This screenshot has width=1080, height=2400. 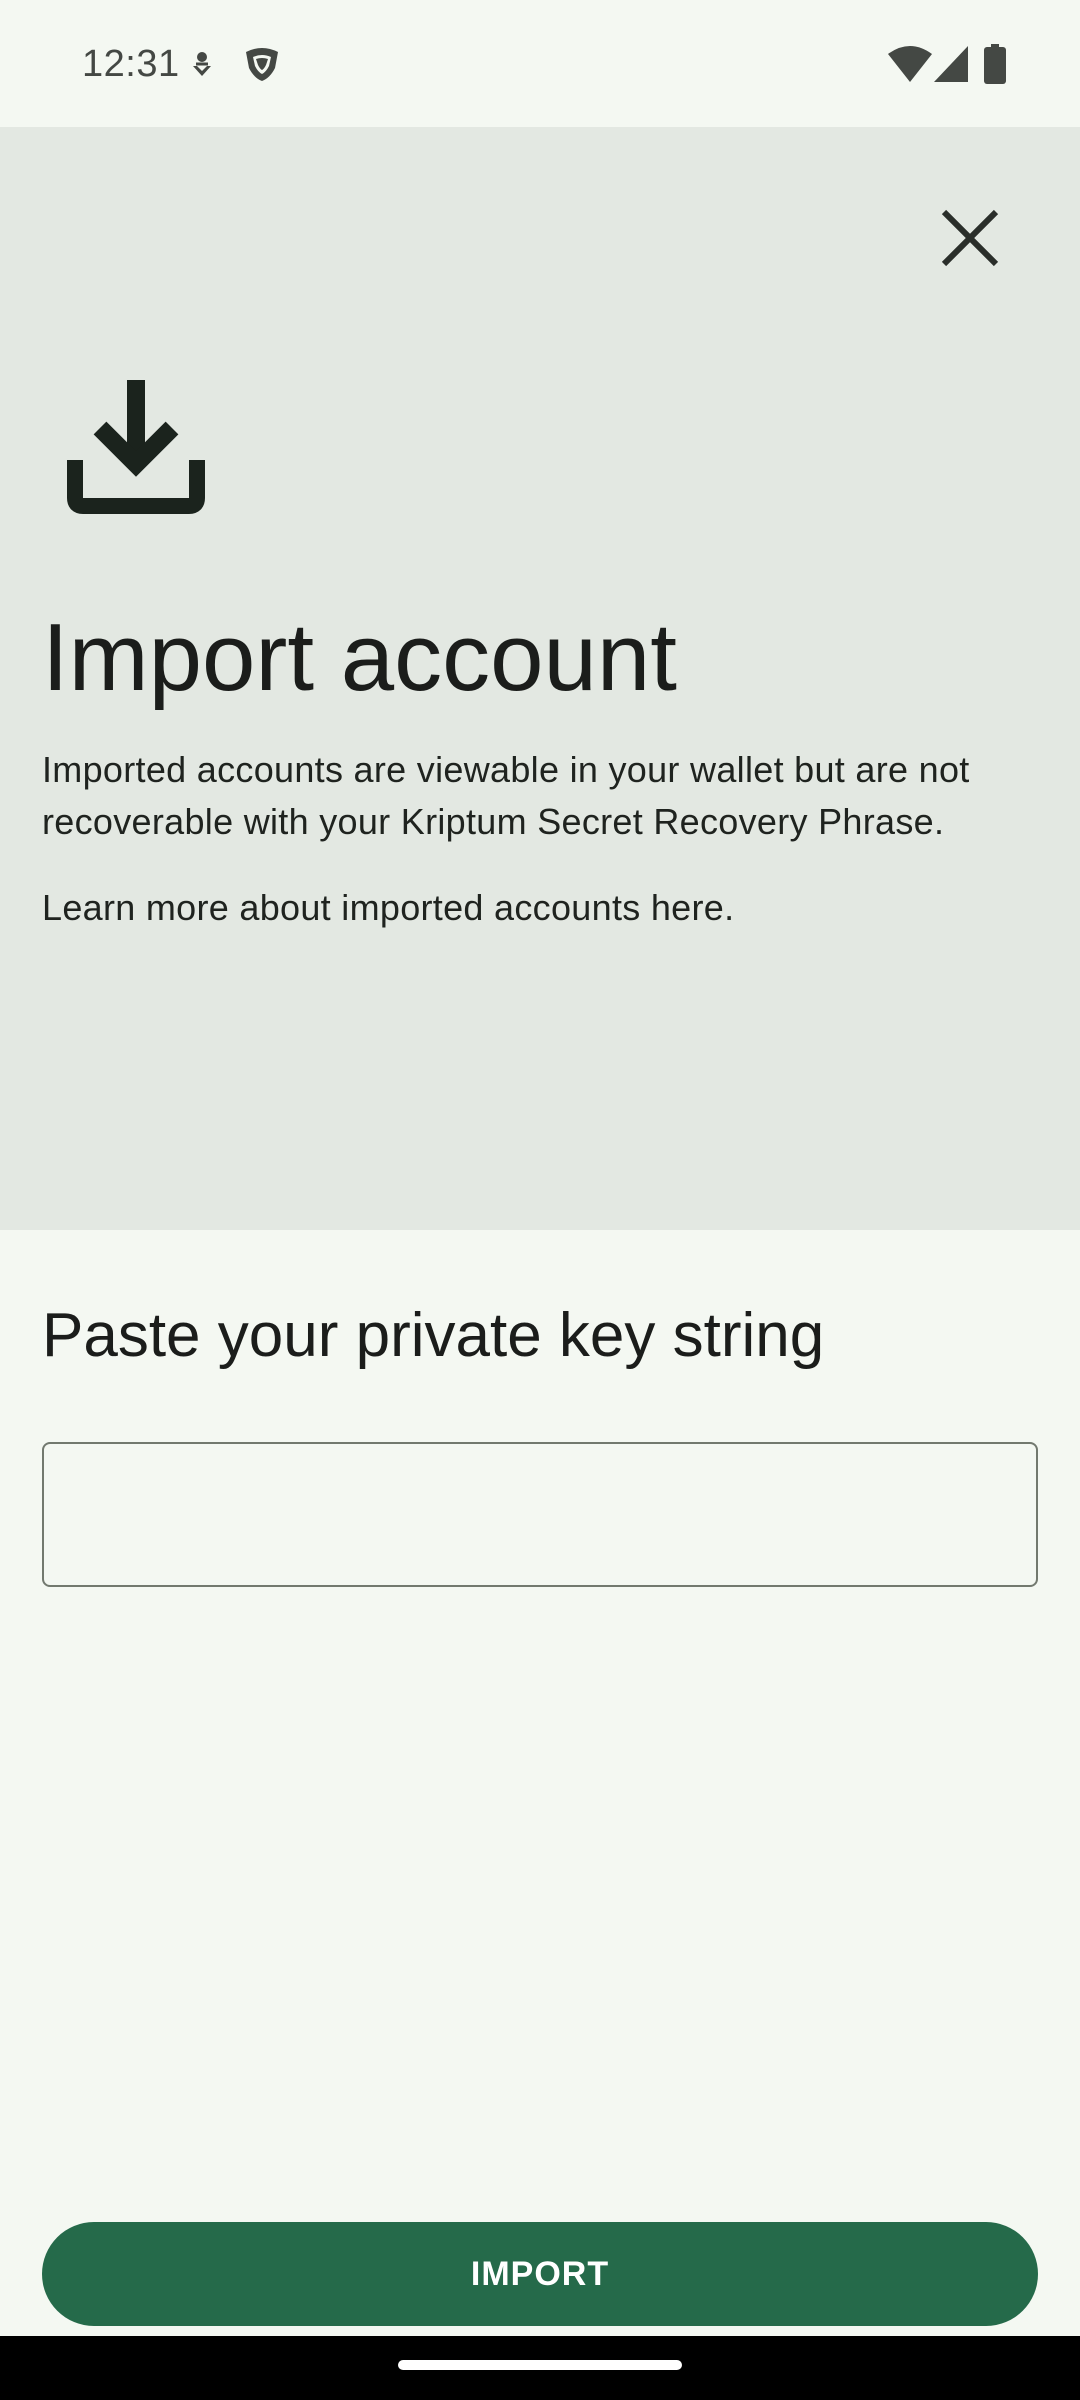 I want to click on battery-icon, so click(x=995, y=64).